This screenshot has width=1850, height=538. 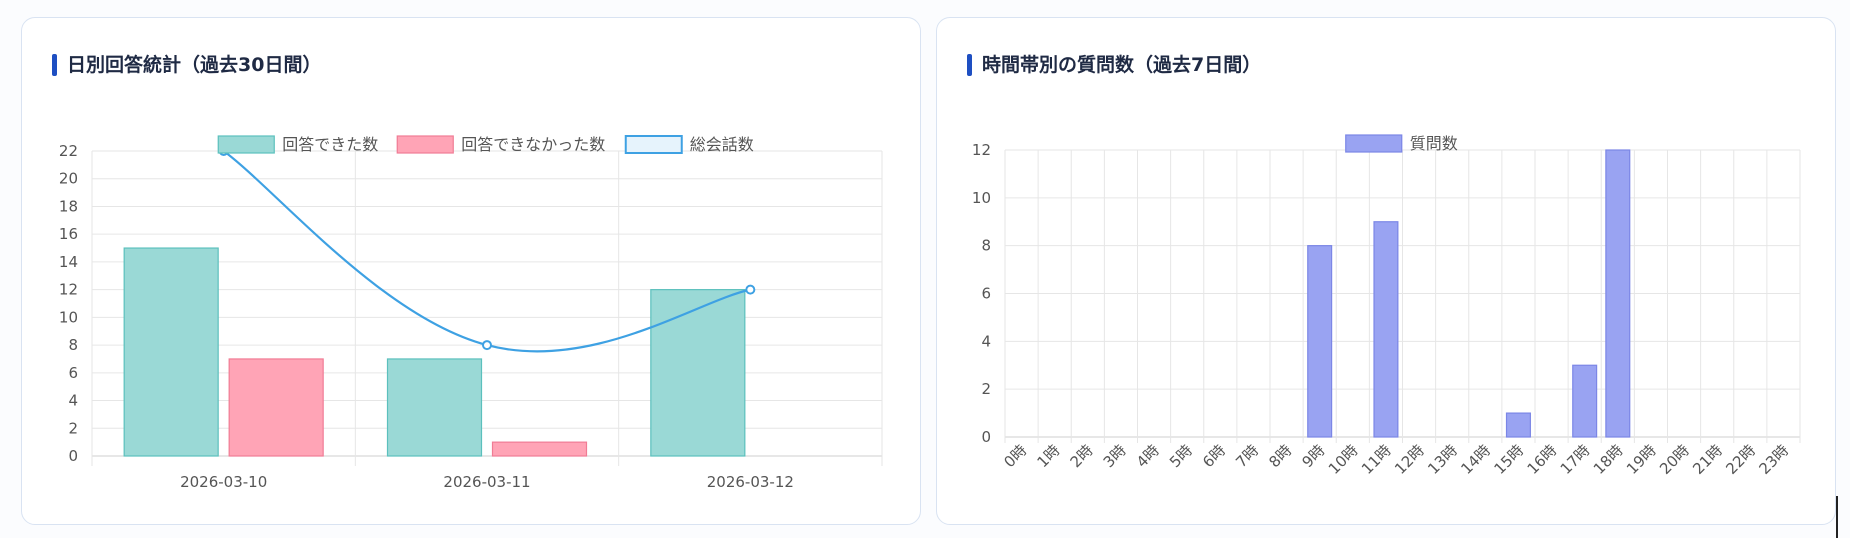 I want to click on x-tick-label: 15時, so click(x=1508, y=459).